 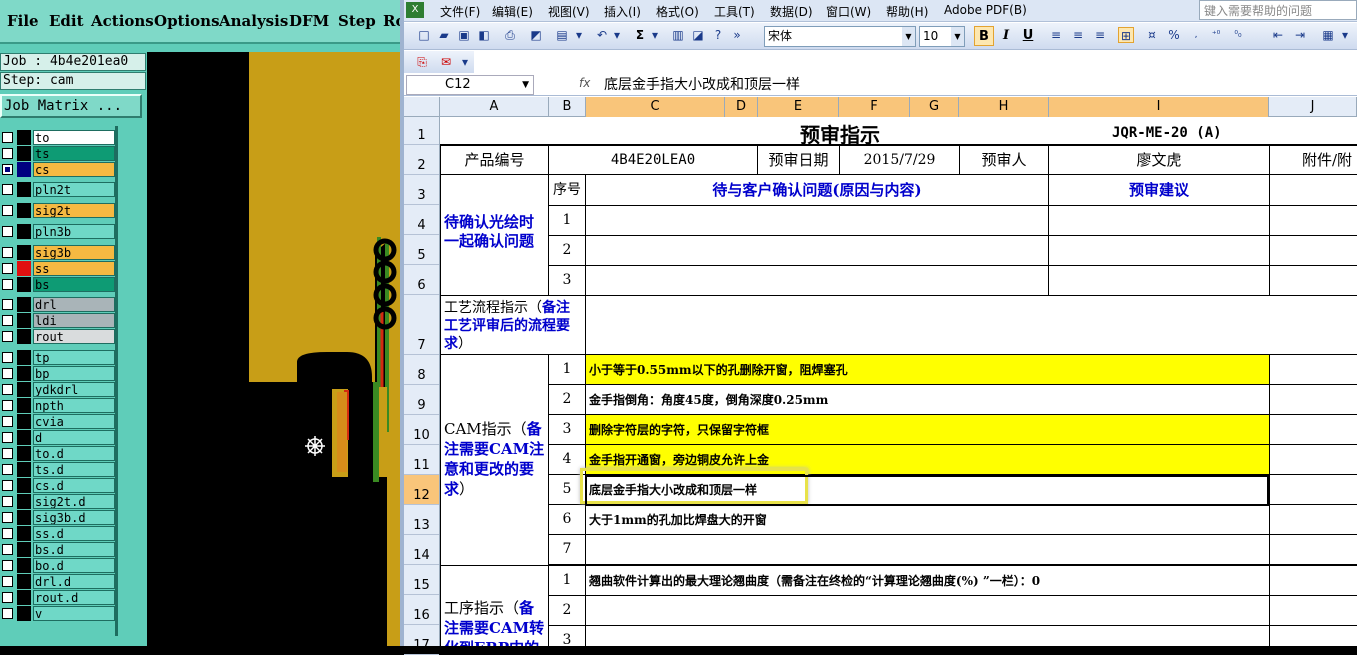 What do you see at coordinates (460, 11) in the screenshot?
I see `menu-file: 文件(F)` at bounding box center [460, 11].